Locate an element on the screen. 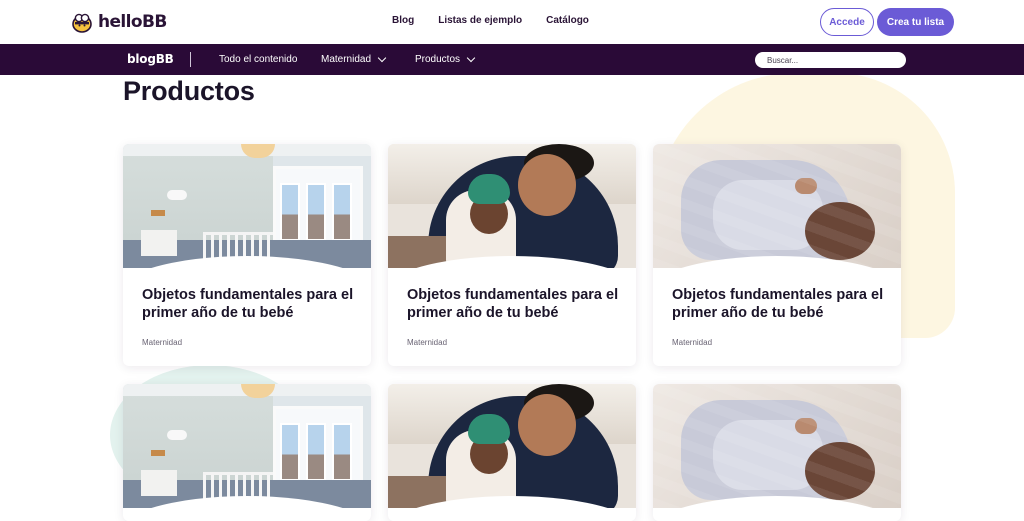  search-input is located at coordinates (830, 60).